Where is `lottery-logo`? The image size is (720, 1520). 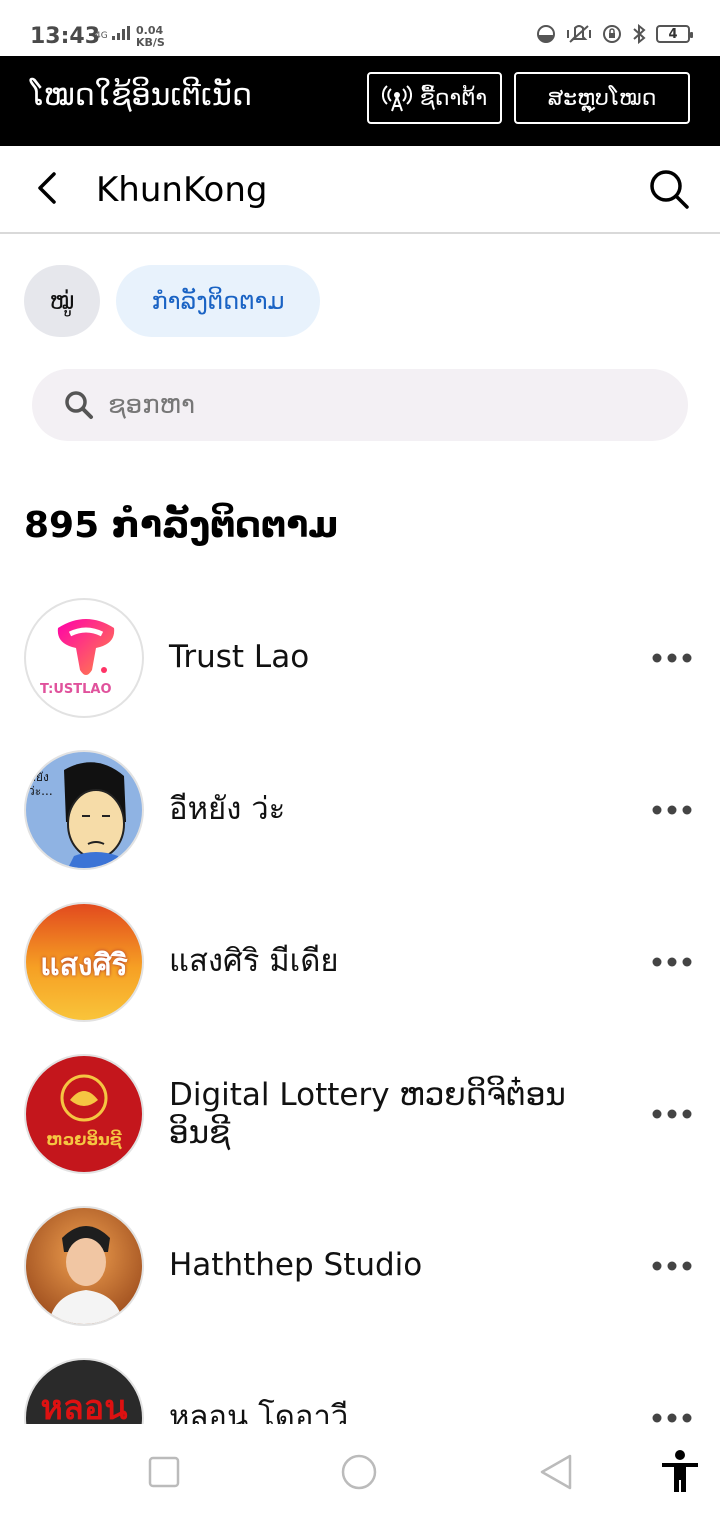 lottery-logo is located at coordinates (84, 1098).